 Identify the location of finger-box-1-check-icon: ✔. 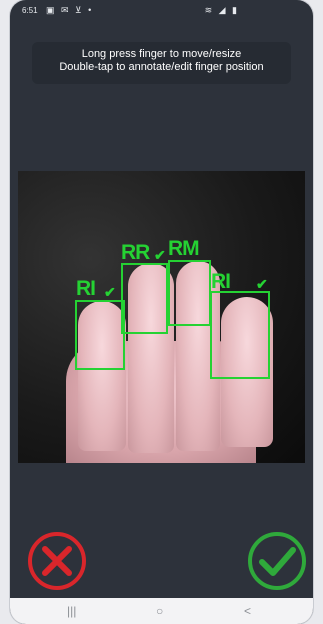
(110, 292).